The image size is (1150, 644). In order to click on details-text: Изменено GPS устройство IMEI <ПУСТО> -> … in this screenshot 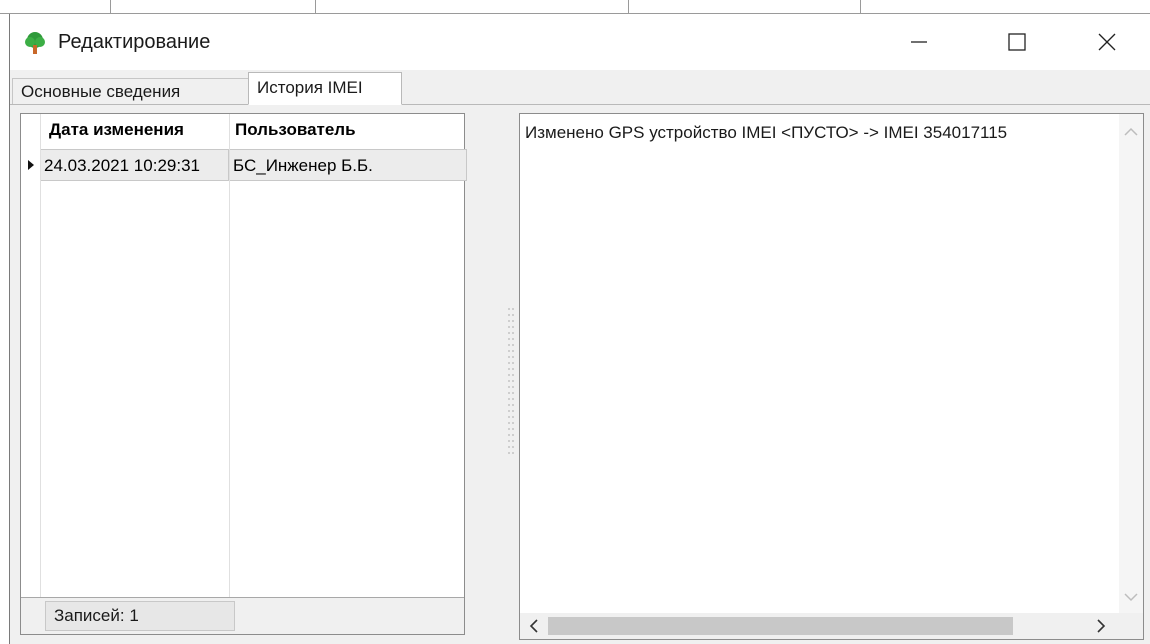, I will do `click(766, 132)`.